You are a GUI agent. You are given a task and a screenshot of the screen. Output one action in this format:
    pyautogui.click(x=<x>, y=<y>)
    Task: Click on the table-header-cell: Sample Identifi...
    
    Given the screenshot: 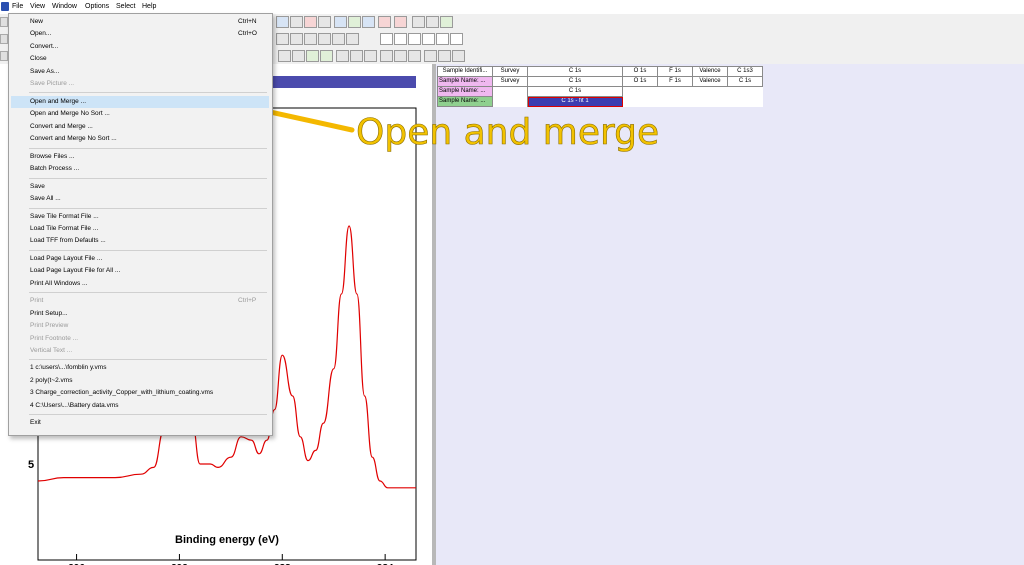 What is the action you would take?
    pyautogui.click(x=465, y=71)
    